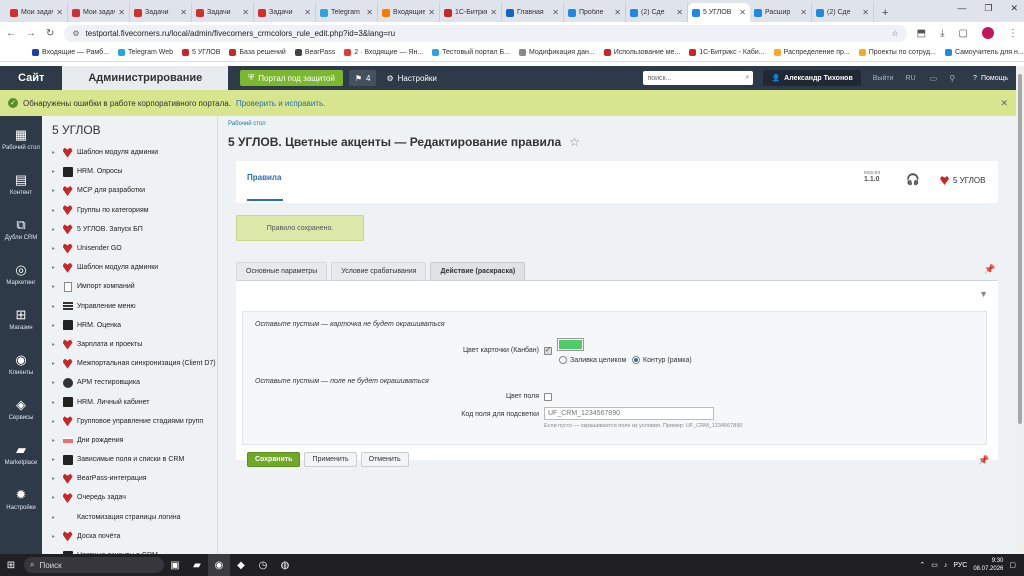 The height and width of the screenshot is (576, 1024). Describe the element at coordinates (129, 363) in the screenshot. I see `tree-item: ▸ Межпортальная синхронизация (Client D7)` at that location.